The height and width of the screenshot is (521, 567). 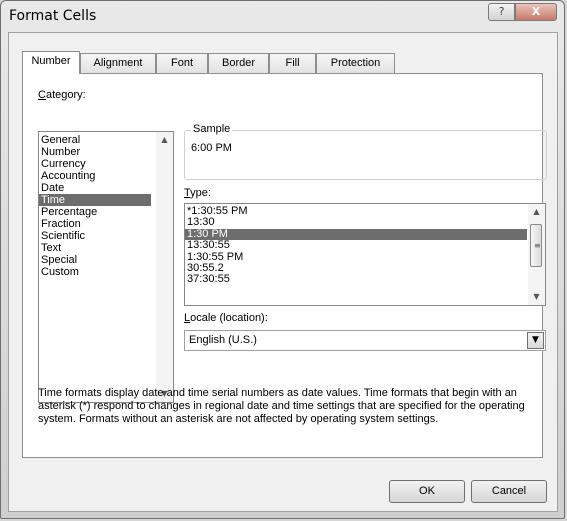 What do you see at coordinates (356, 234) in the screenshot?
I see `type-item-selected: 1:30 PM` at bounding box center [356, 234].